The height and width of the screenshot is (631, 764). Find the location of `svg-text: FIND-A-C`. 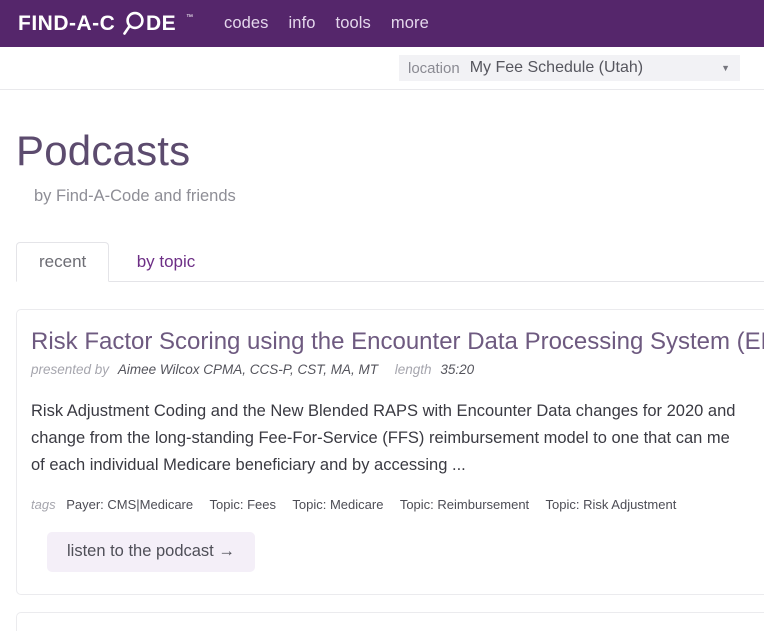

svg-text: FIND-A-C is located at coordinates (66, 23).